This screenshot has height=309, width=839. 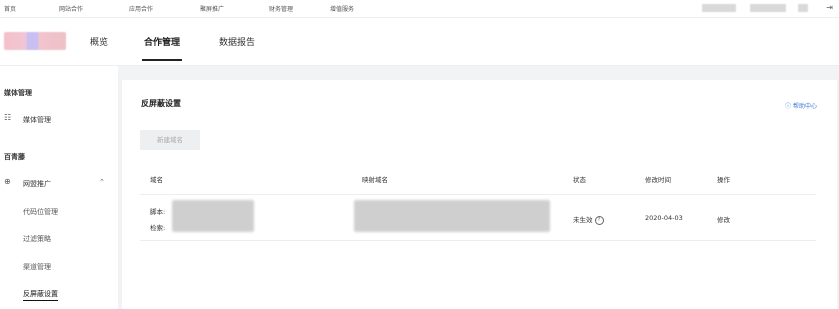 What do you see at coordinates (10, 8) in the screenshot?
I see `topnav-home: 首页` at bounding box center [10, 8].